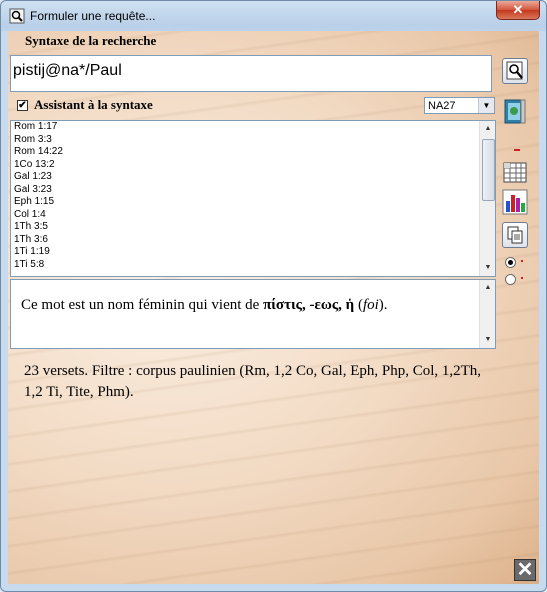 The width and height of the screenshot is (547, 592). I want to click on window-close-button: ✕, so click(518, 10).